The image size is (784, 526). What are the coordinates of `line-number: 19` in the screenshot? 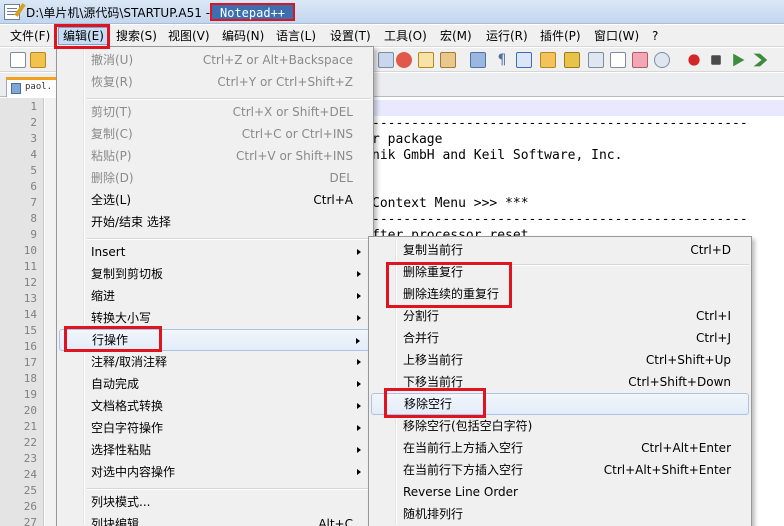 It's located at (30, 394).